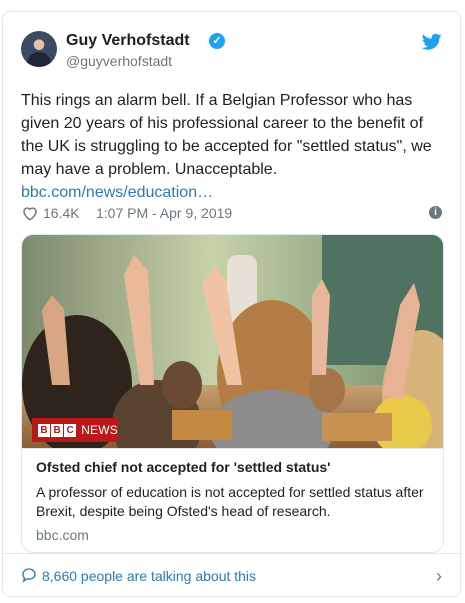  Describe the element at coordinates (439, 576) in the screenshot. I see `chevron-right-icon: ›` at that location.